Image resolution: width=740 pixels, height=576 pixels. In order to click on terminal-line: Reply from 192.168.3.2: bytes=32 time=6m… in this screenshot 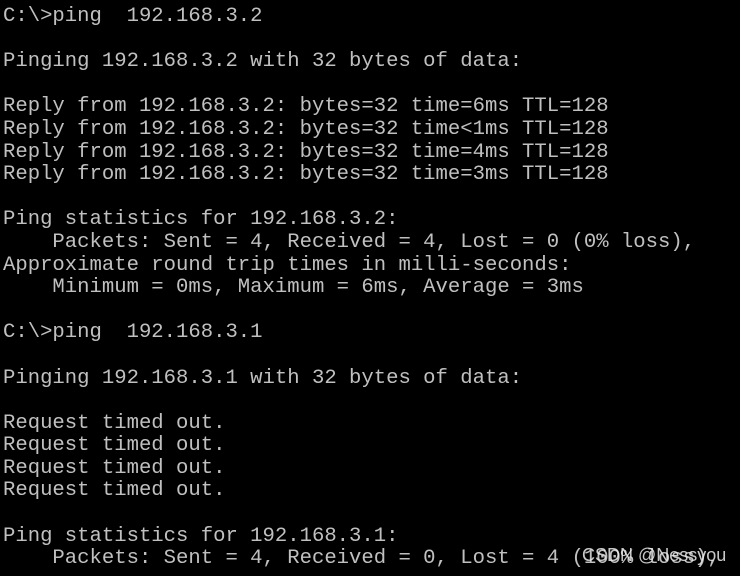, I will do `click(306, 107)`.